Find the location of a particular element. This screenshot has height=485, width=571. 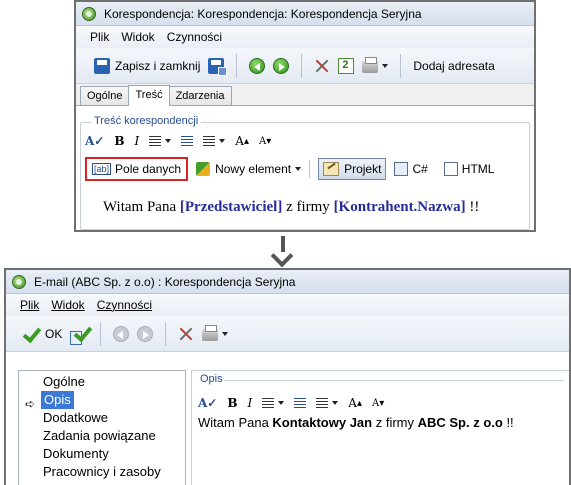

data-field-button: [ab] Pole danych is located at coordinates (137, 169).